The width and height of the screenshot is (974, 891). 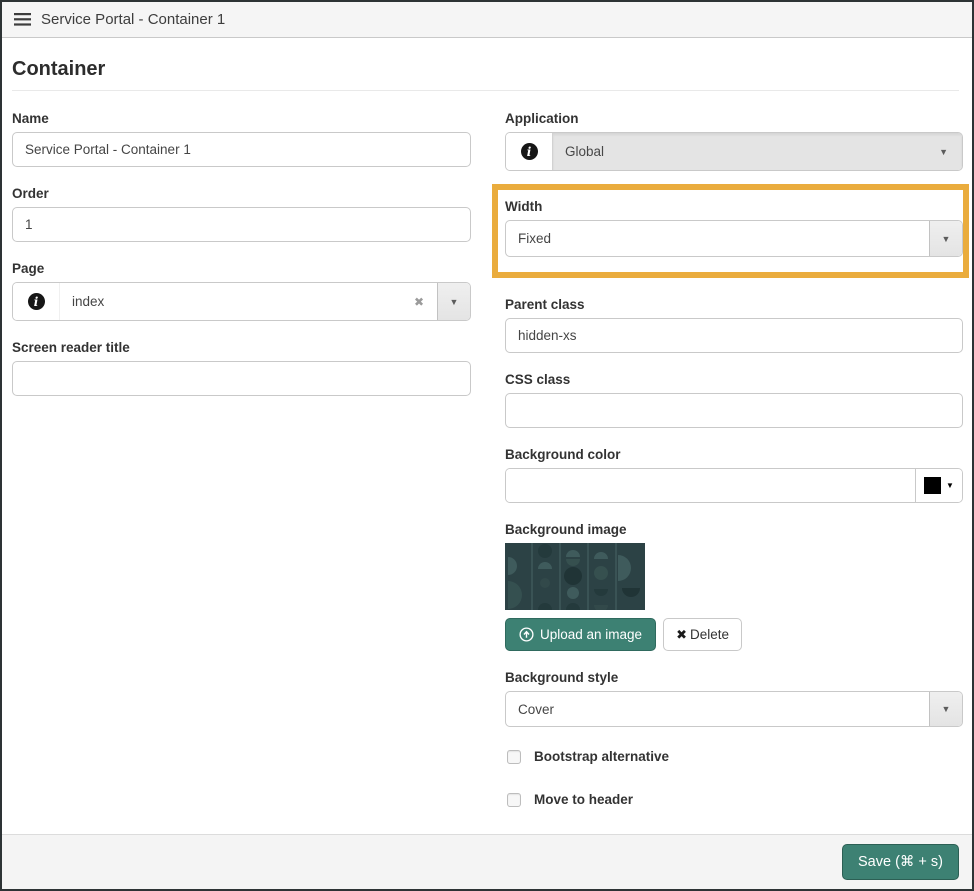 I want to click on page-dropdown-button: ▼, so click(x=453, y=301).